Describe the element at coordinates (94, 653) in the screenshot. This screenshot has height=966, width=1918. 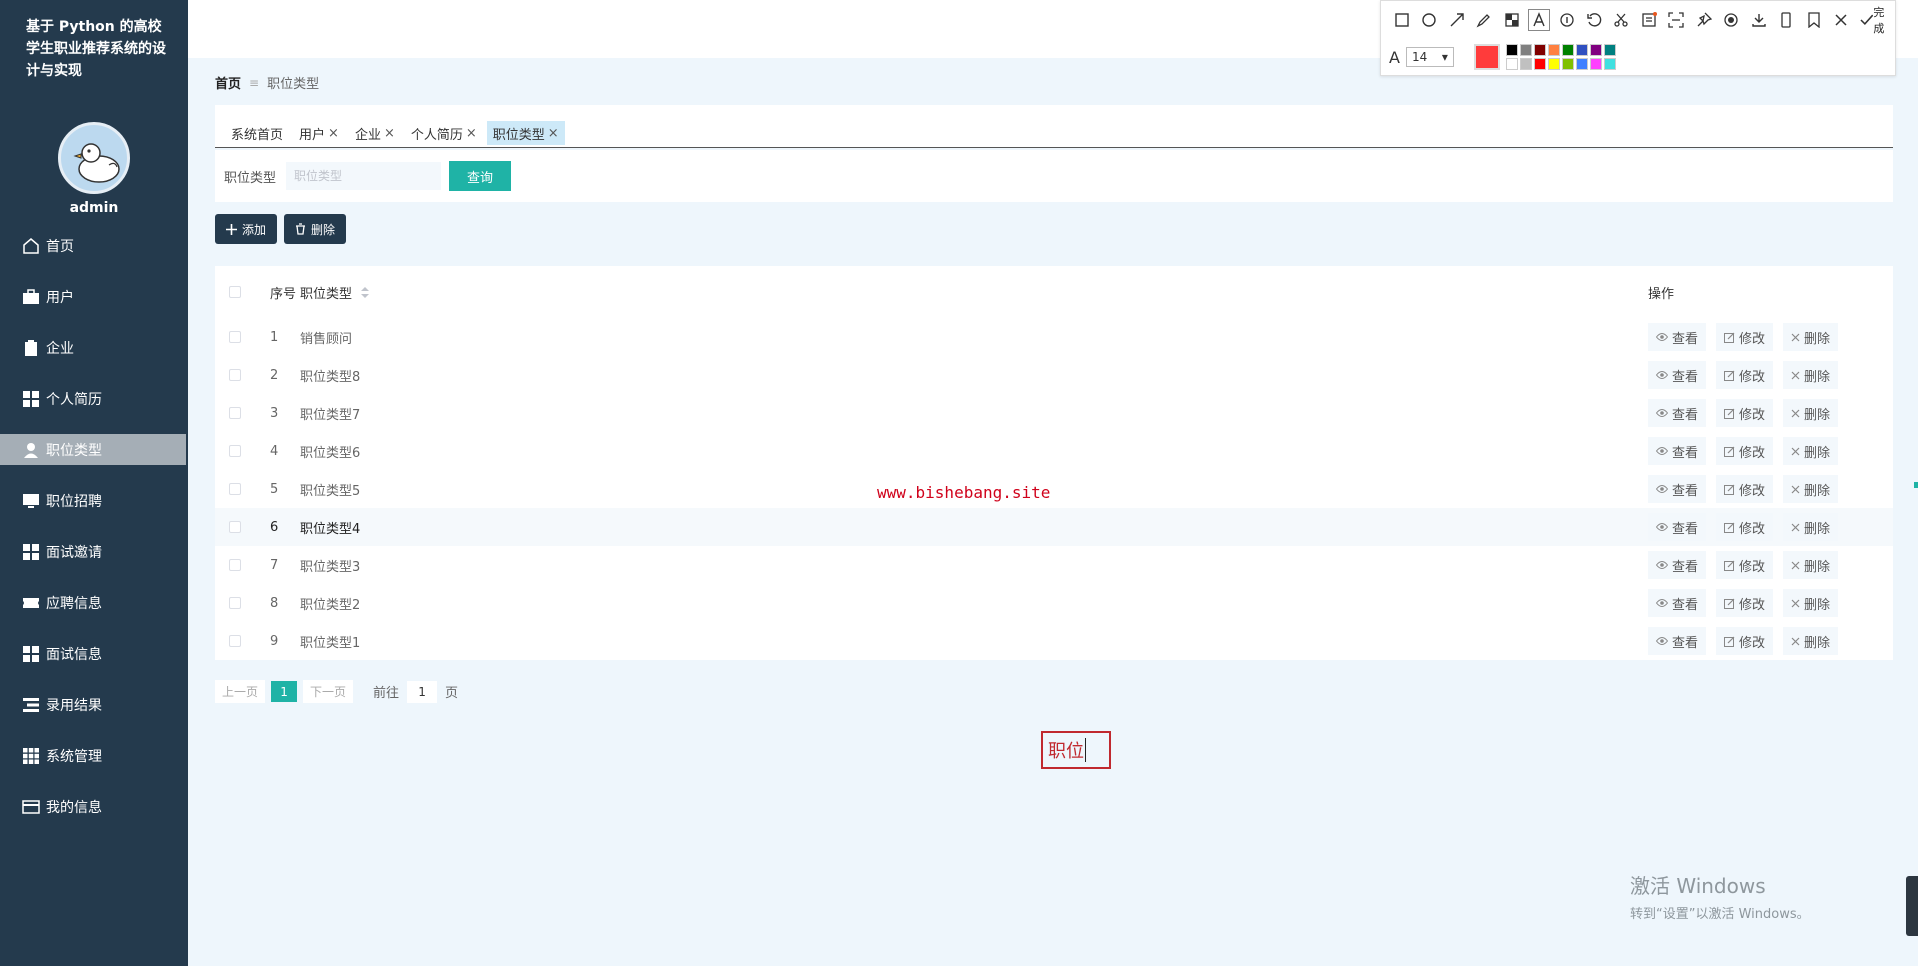
I see `sidebar-item-interview-info: 面试信息` at that location.